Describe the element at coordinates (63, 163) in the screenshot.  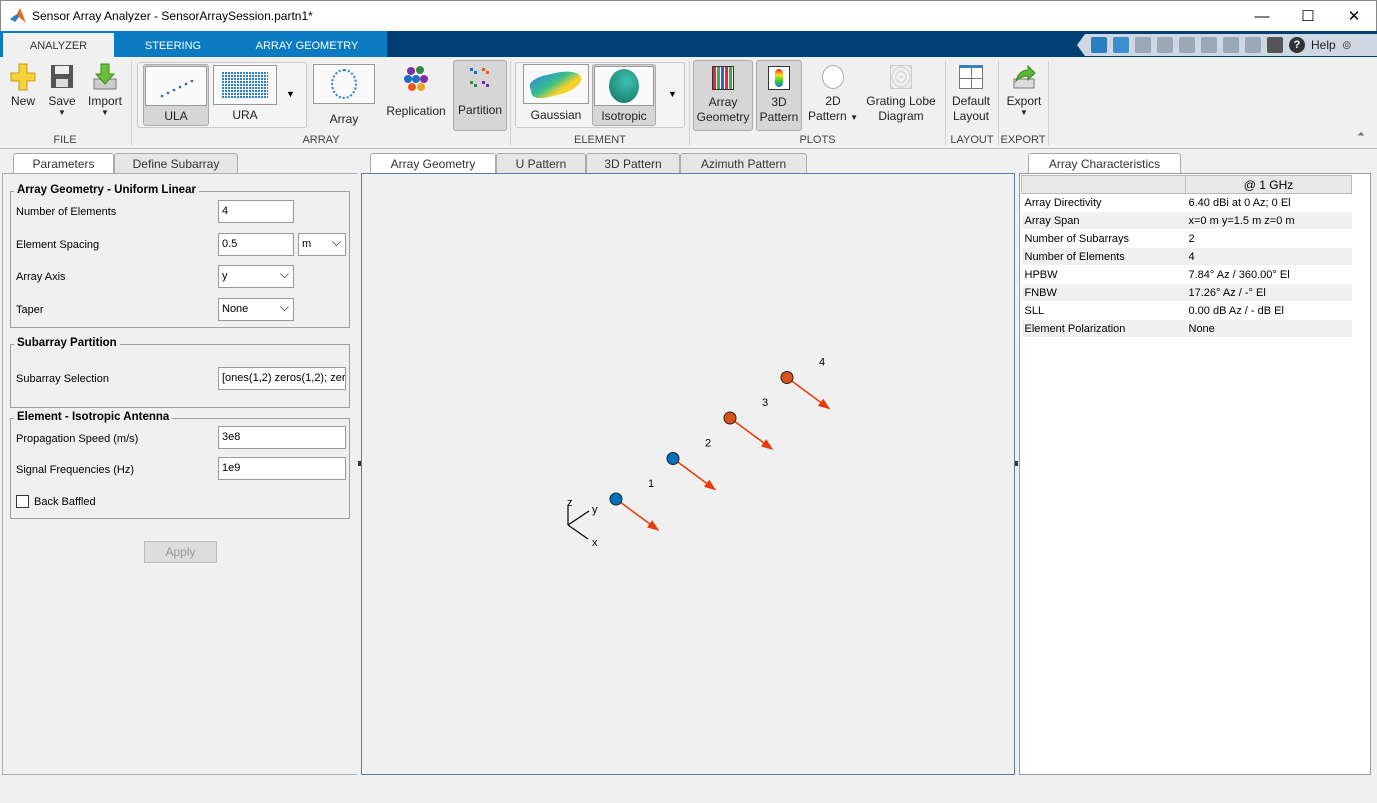
I see `tab-parameters: Parameters` at that location.